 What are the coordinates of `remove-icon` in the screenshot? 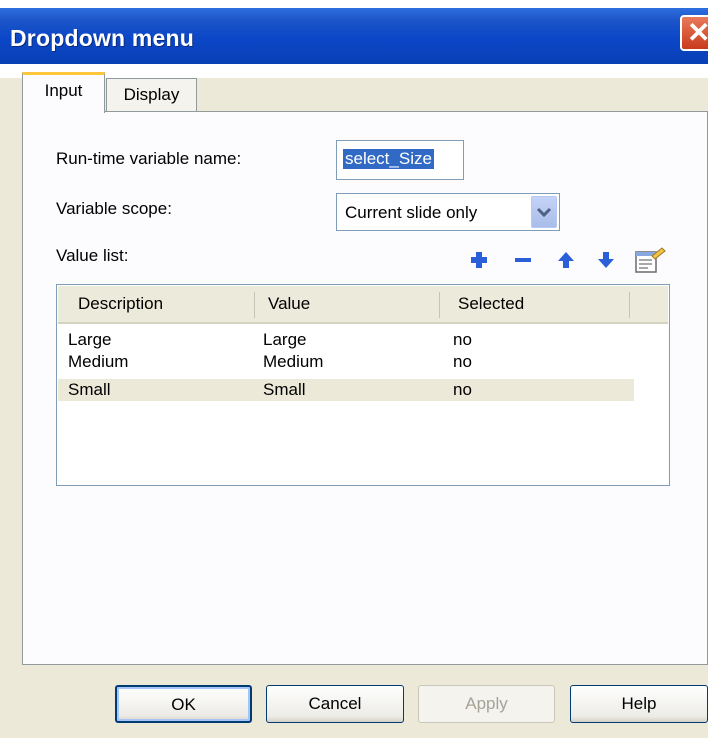 It's located at (523, 260).